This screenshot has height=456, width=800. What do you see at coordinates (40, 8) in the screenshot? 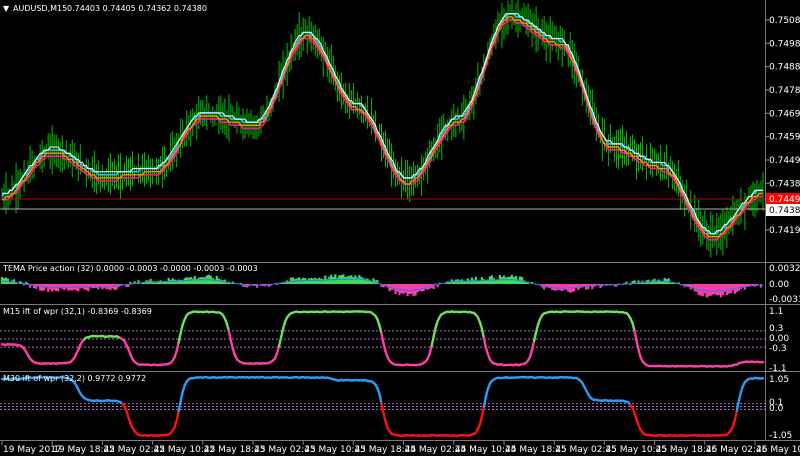
I see `symbol-title: AUDUSD,M15` at bounding box center [40, 8].